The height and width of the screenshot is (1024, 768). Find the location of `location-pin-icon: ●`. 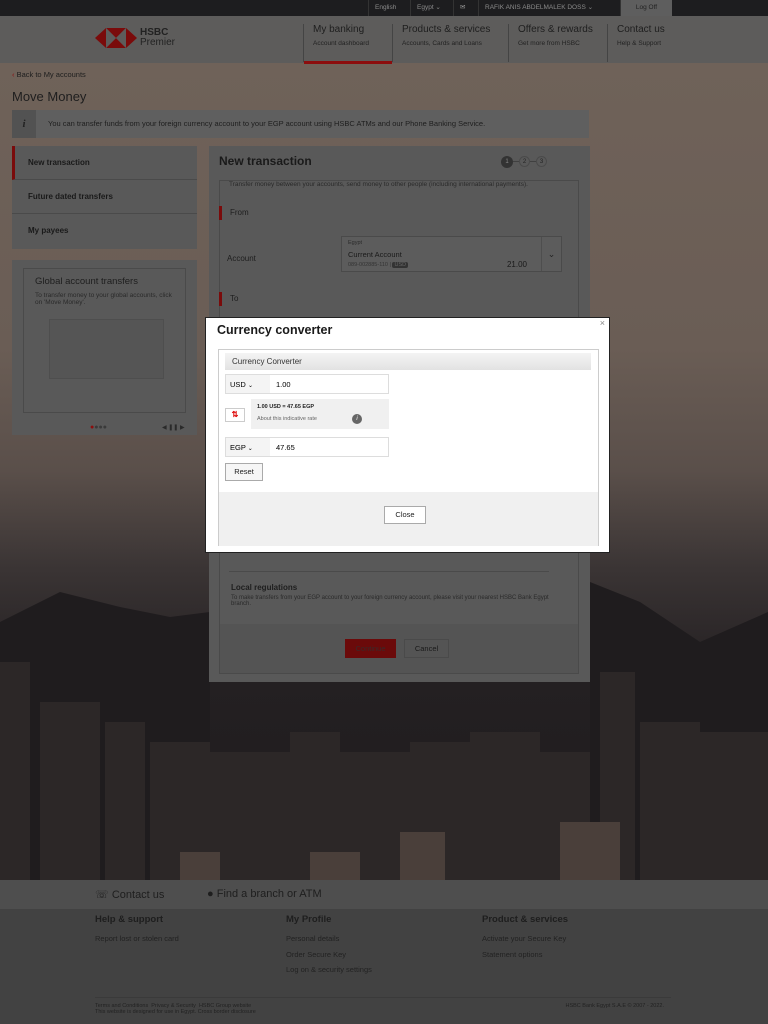

location-pin-icon: ● is located at coordinates (210, 894).